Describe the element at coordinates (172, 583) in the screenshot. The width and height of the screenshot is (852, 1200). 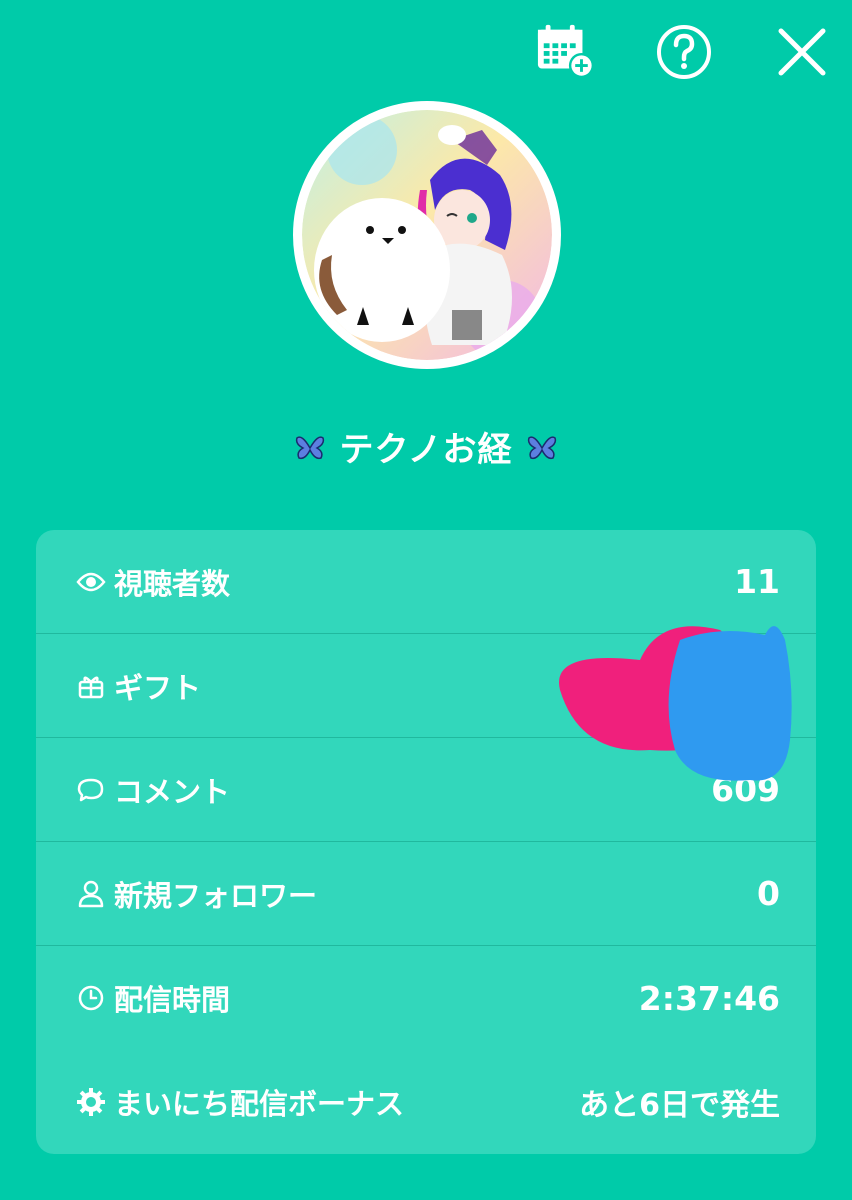
I see `viewers-label: 視聴者数` at that location.